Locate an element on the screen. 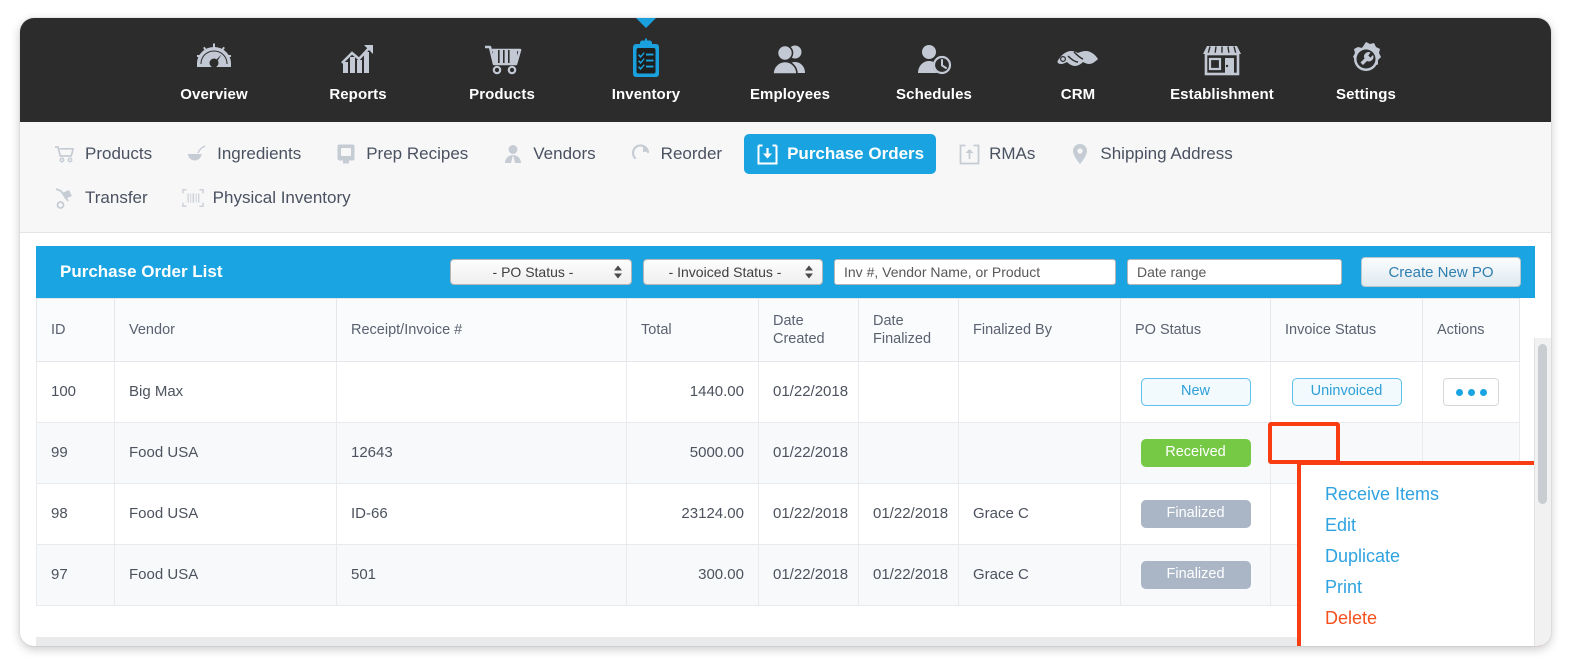  nav-item-schedules: Schedules is located at coordinates (934, 60).